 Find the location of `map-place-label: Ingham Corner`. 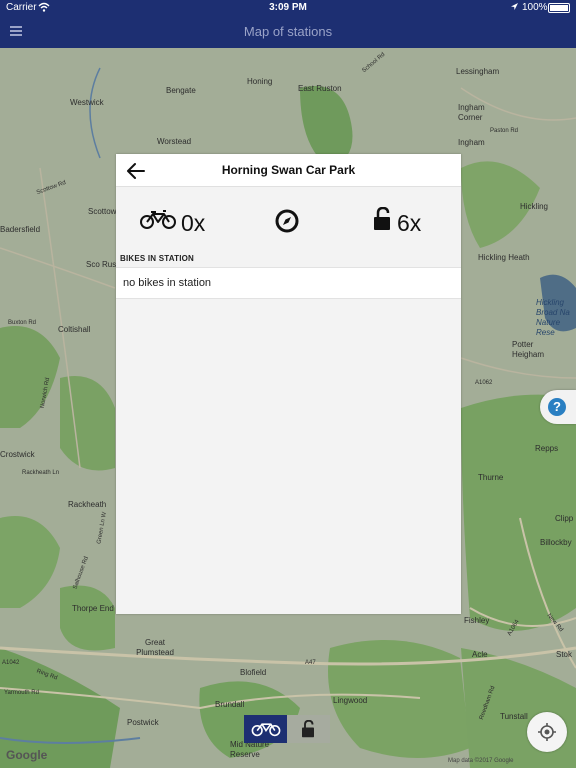

map-place-label: Ingham Corner is located at coordinates (471, 112).